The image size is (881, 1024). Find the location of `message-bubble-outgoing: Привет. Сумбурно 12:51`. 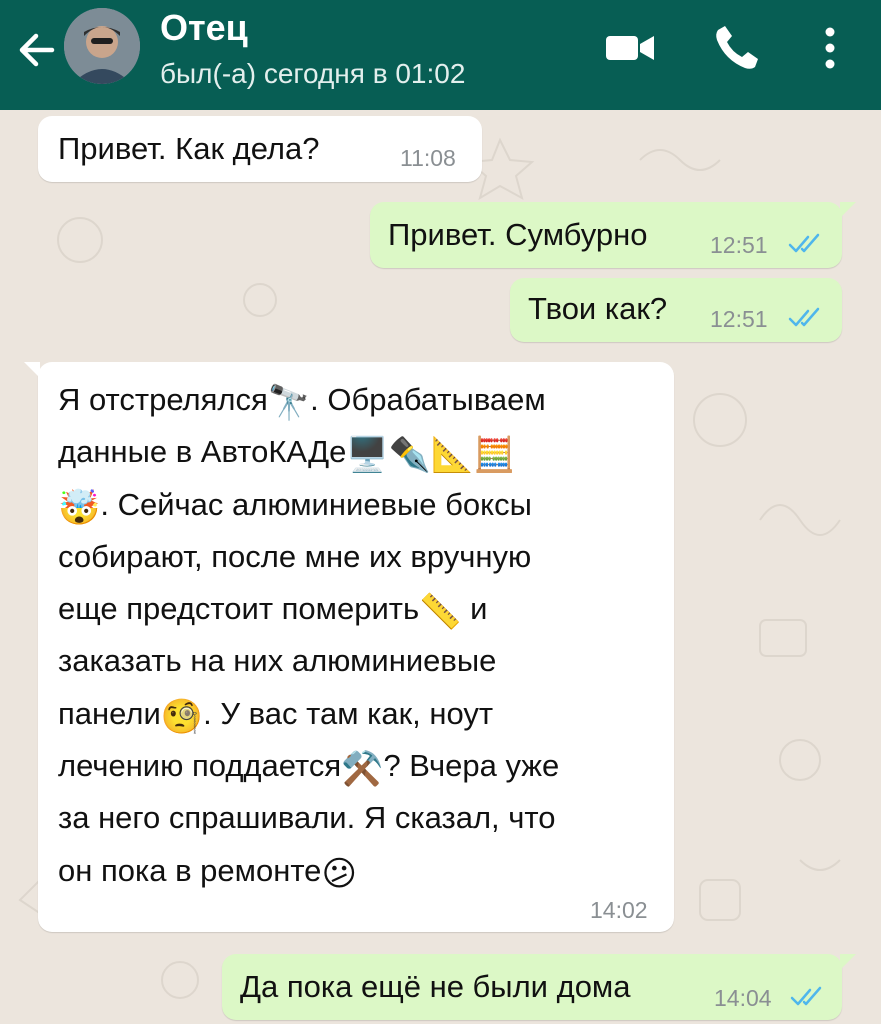

message-bubble-outgoing: Привет. Сумбурно 12:51 is located at coordinates (613, 235).